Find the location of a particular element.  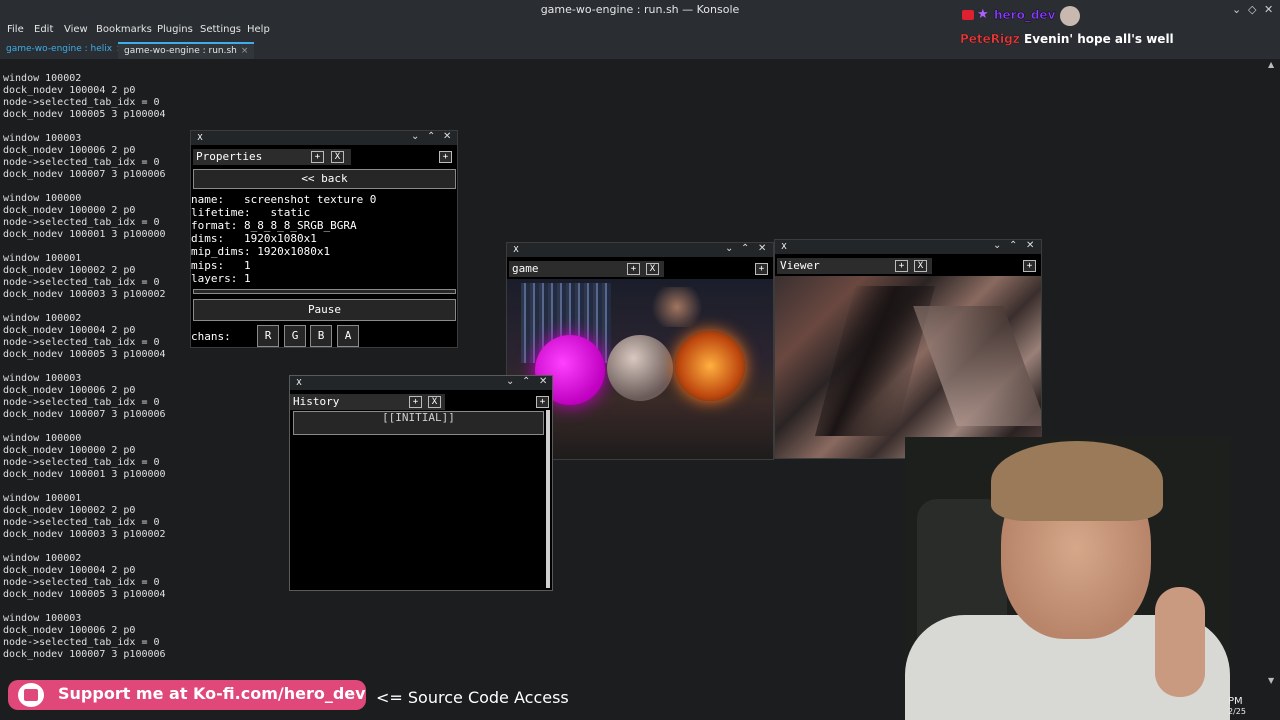

prop-row-mip-dims: mip_dims: 1920x1080x1 is located at coordinates (261, 251).